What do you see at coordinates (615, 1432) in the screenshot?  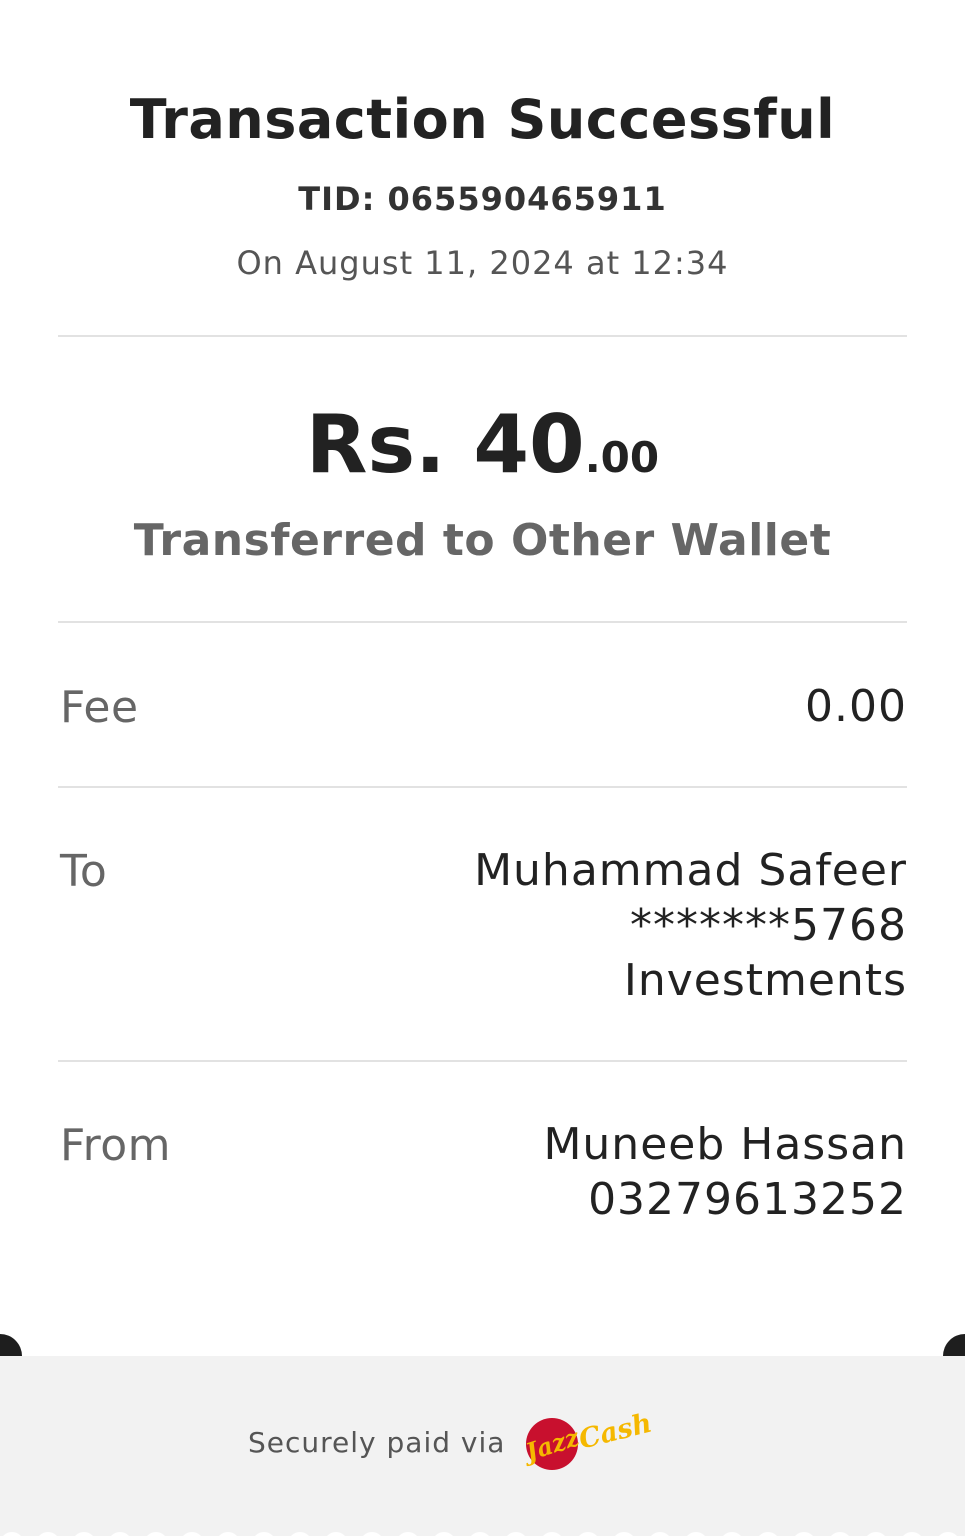 I see `svg-text: Cash` at bounding box center [615, 1432].